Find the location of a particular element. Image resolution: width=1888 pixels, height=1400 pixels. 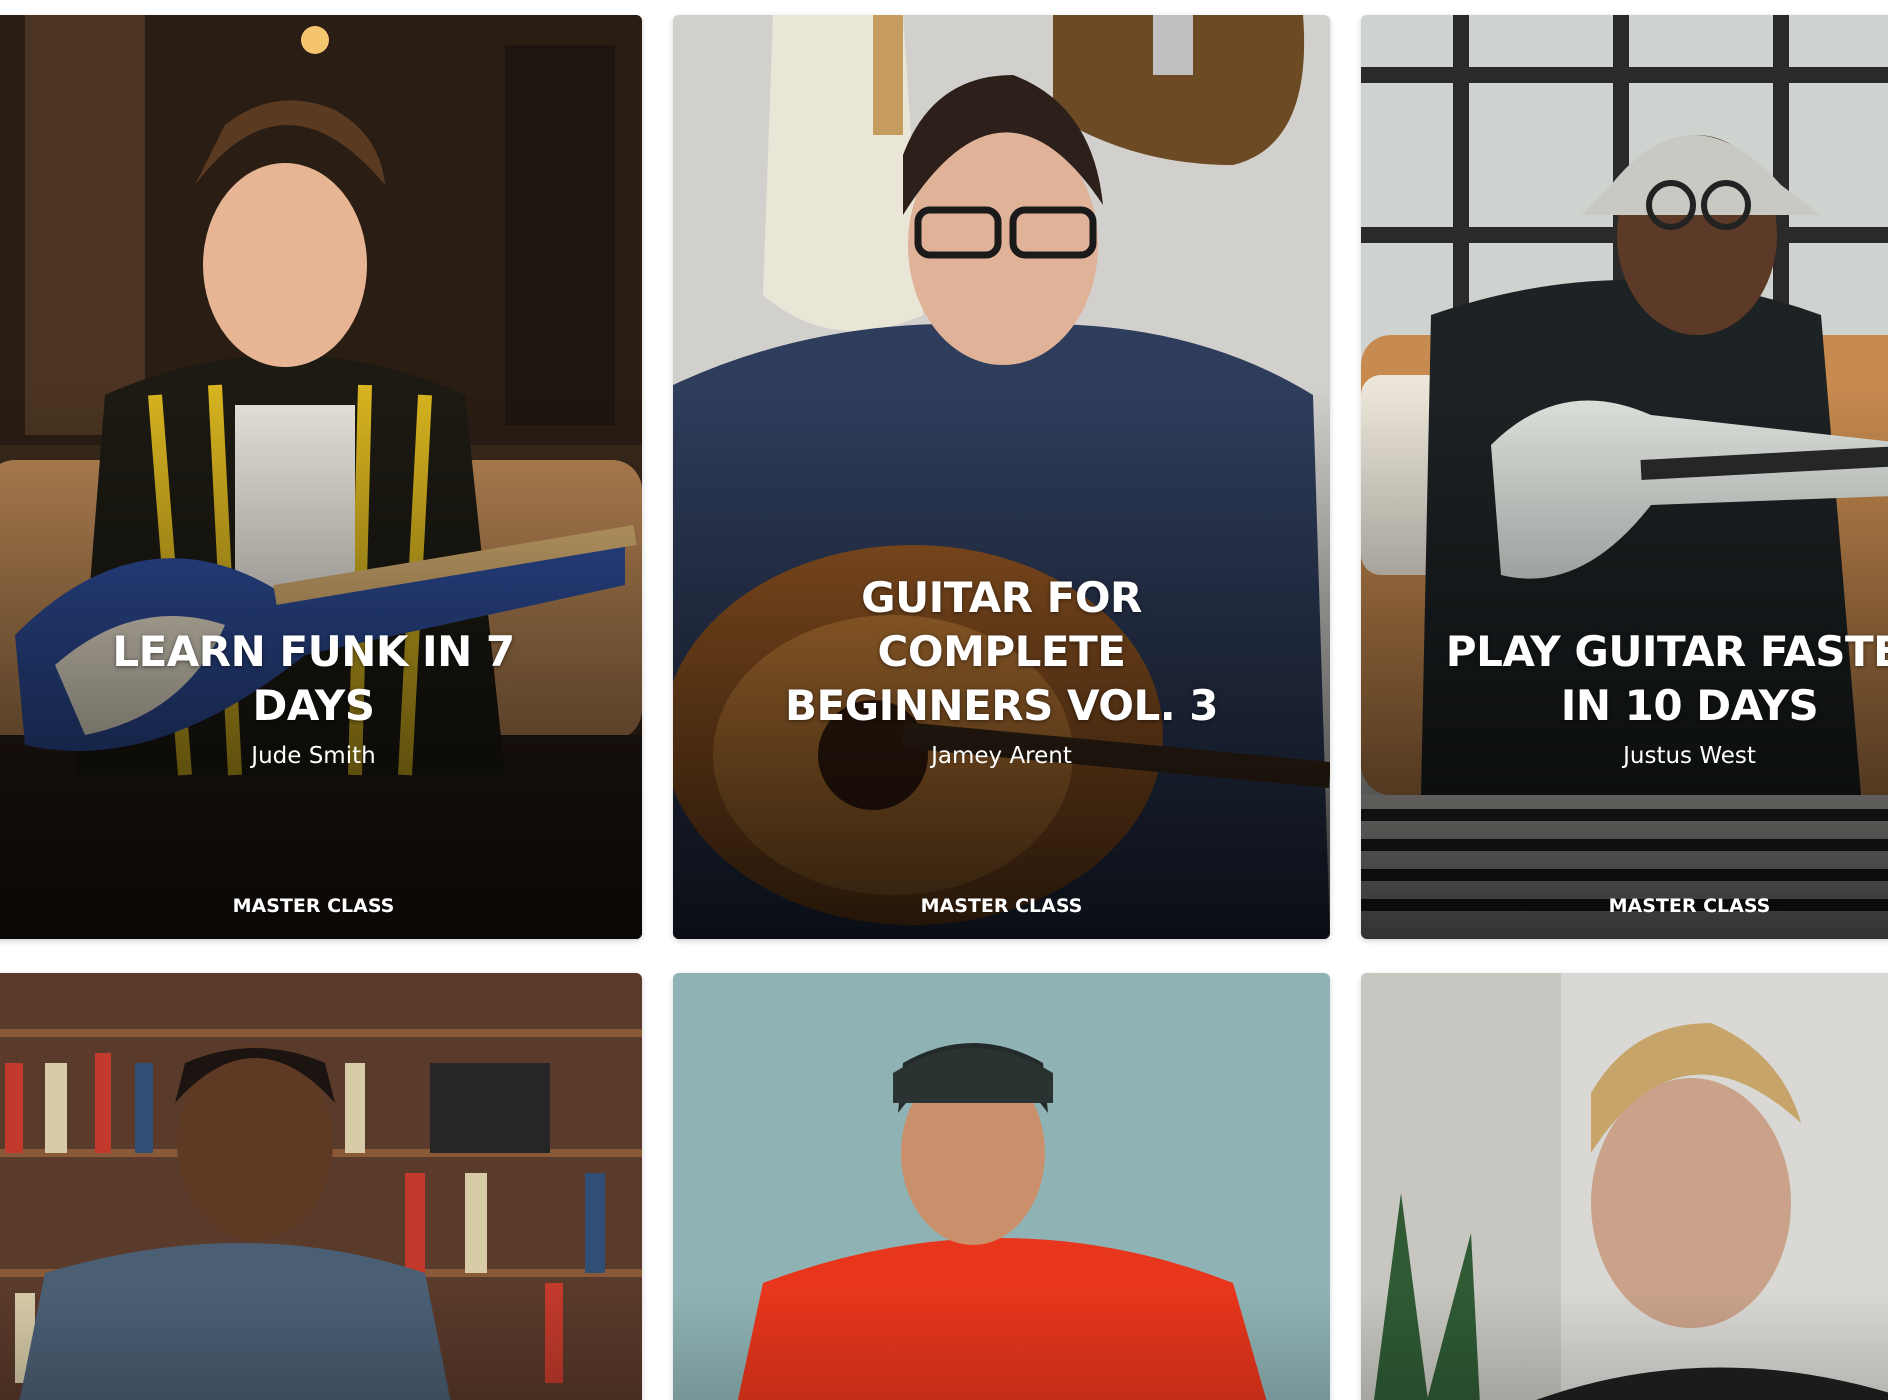

course-title: GUITAR FOR COMPLETE BEGINNERS VOL. 3 is located at coordinates (1001, 651).